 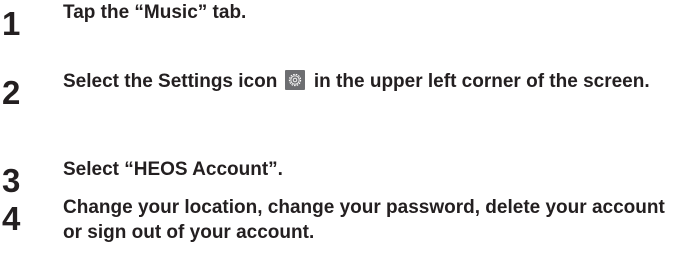 What do you see at coordinates (11, 92) in the screenshot?
I see `step-number: 2` at bounding box center [11, 92].